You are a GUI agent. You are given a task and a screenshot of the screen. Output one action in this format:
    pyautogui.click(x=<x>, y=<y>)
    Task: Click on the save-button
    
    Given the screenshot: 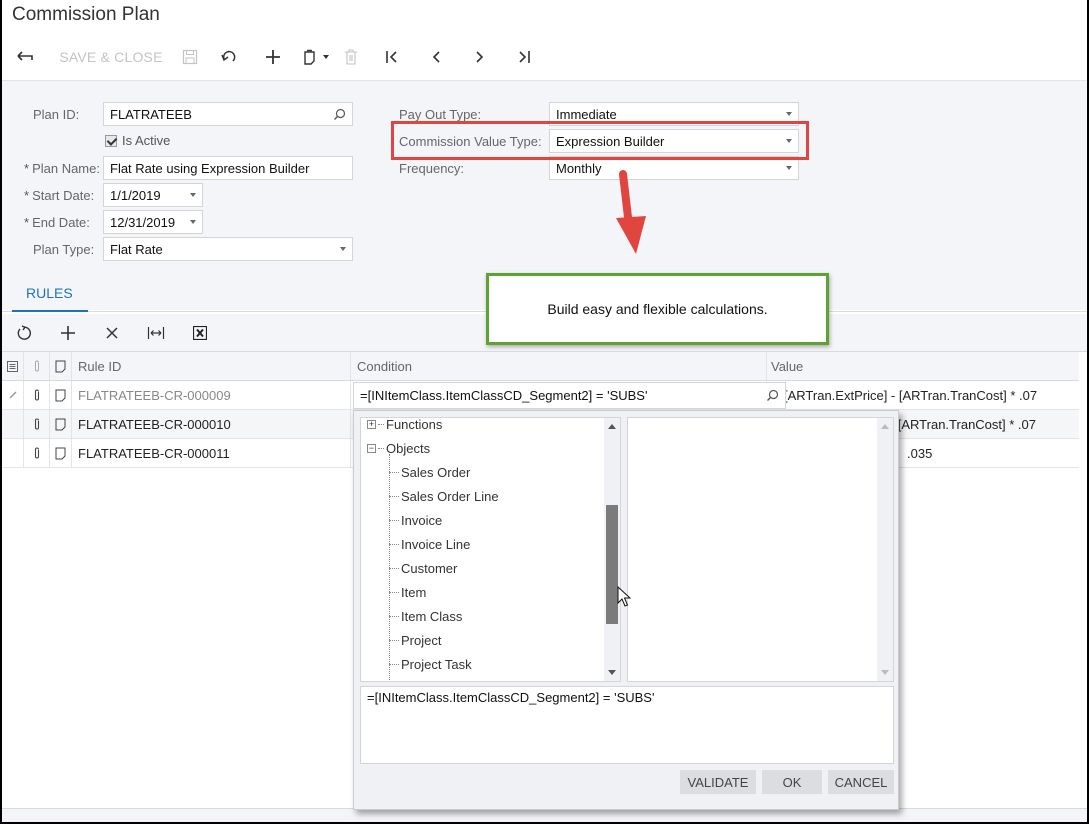 What is the action you would take?
    pyautogui.click(x=190, y=57)
    